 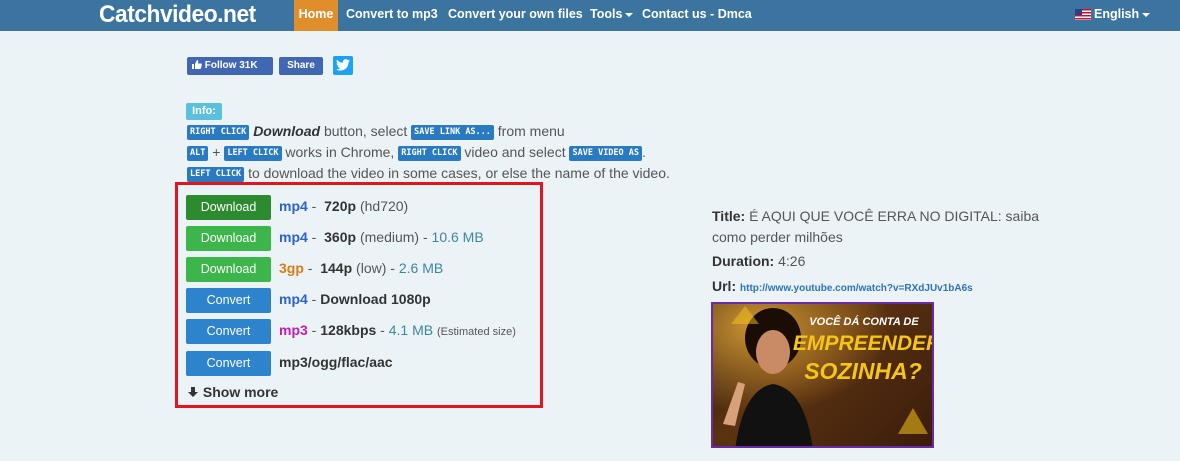 I want to click on nav-tools-label: Tools, so click(x=606, y=14).